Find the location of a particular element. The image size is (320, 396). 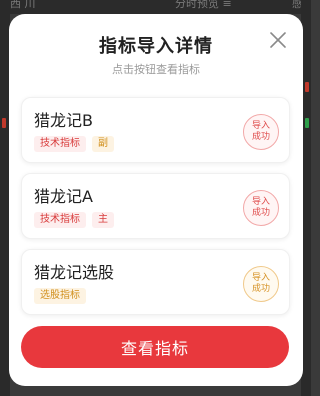

indicator-name: 猎龙记选股 is located at coordinates (74, 272).